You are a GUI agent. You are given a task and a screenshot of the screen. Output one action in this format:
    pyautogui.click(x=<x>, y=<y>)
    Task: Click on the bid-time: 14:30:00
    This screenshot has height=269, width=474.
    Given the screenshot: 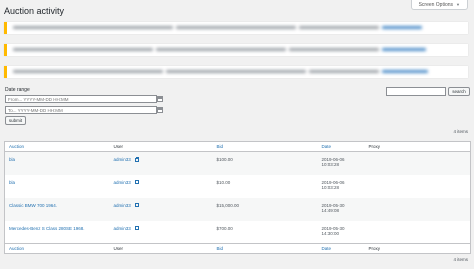 What is the action you would take?
    pyautogui.click(x=330, y=233)
    